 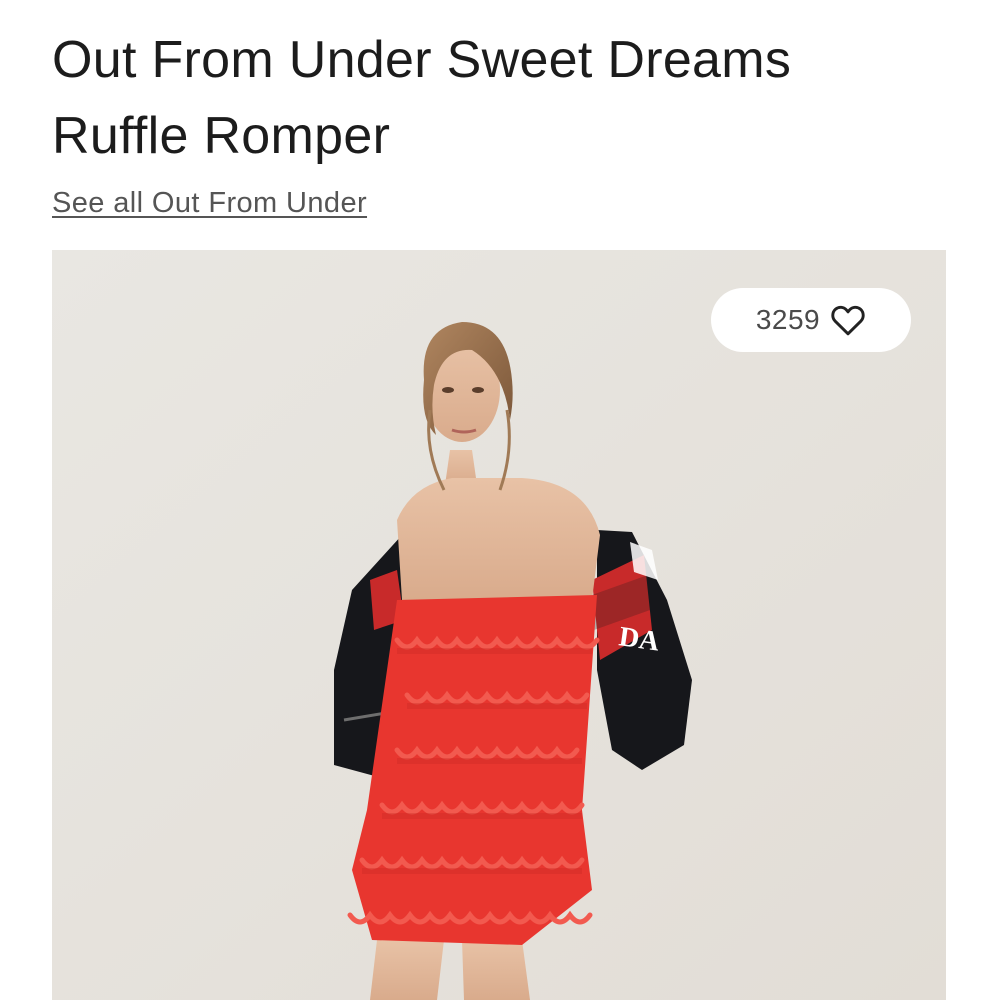 What do you see at coordinates (639, 639) in the screenshot?
I see `jacket-lettering: DA` at bounding box center [639, 639].